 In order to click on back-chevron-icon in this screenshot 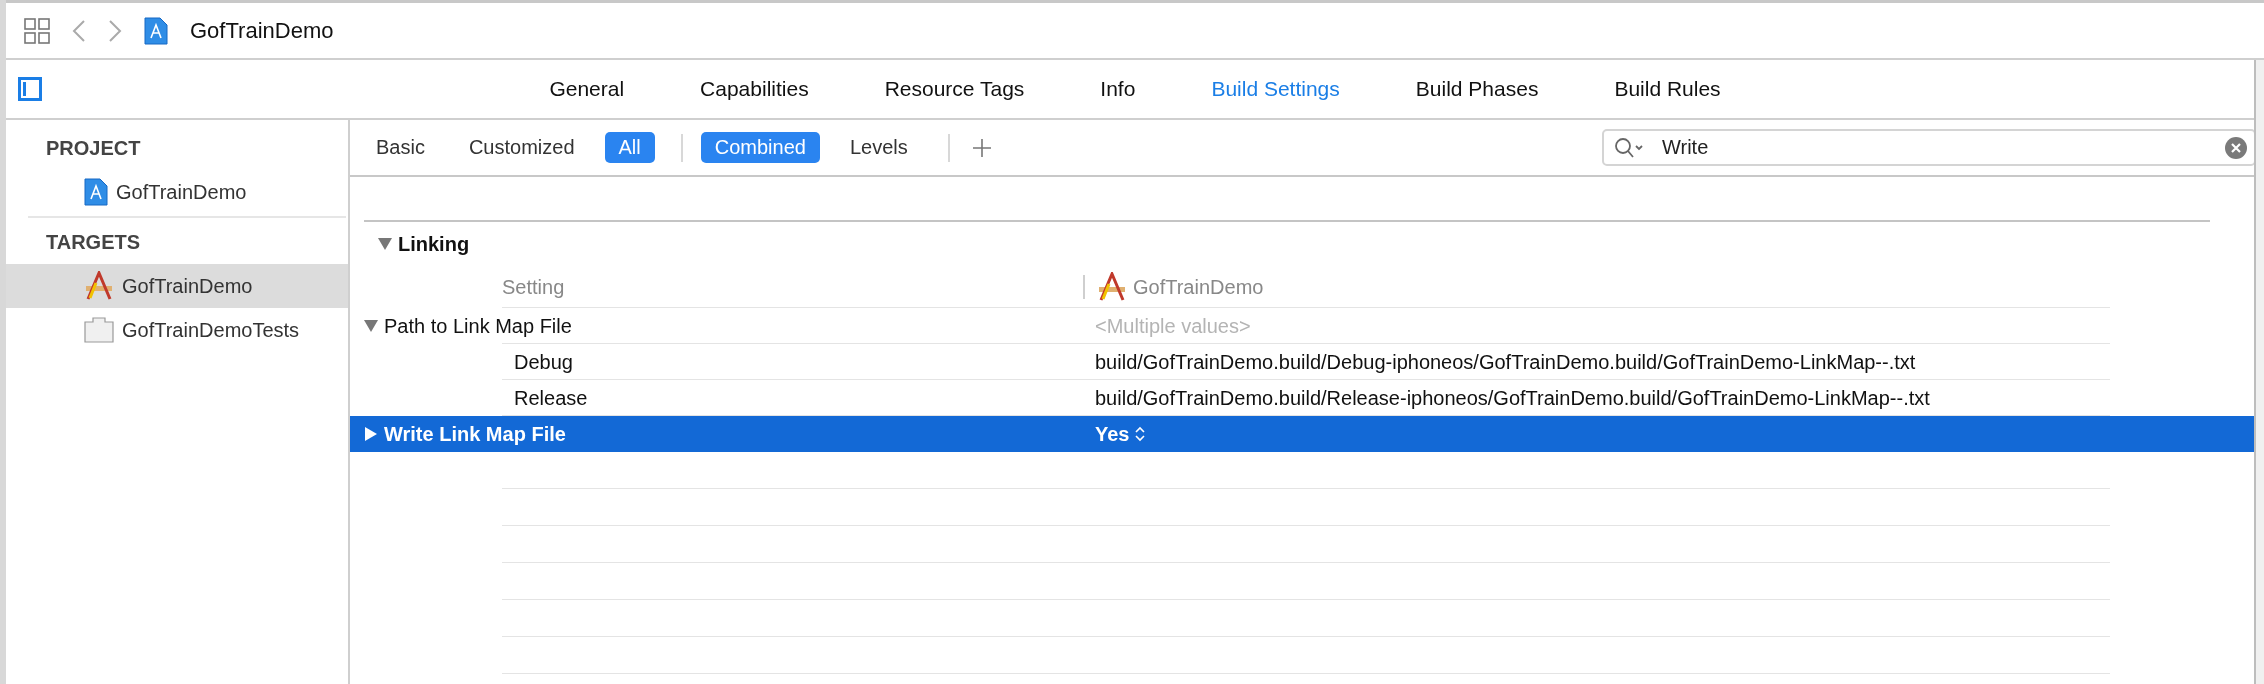, I will do `click(79, 30)`.